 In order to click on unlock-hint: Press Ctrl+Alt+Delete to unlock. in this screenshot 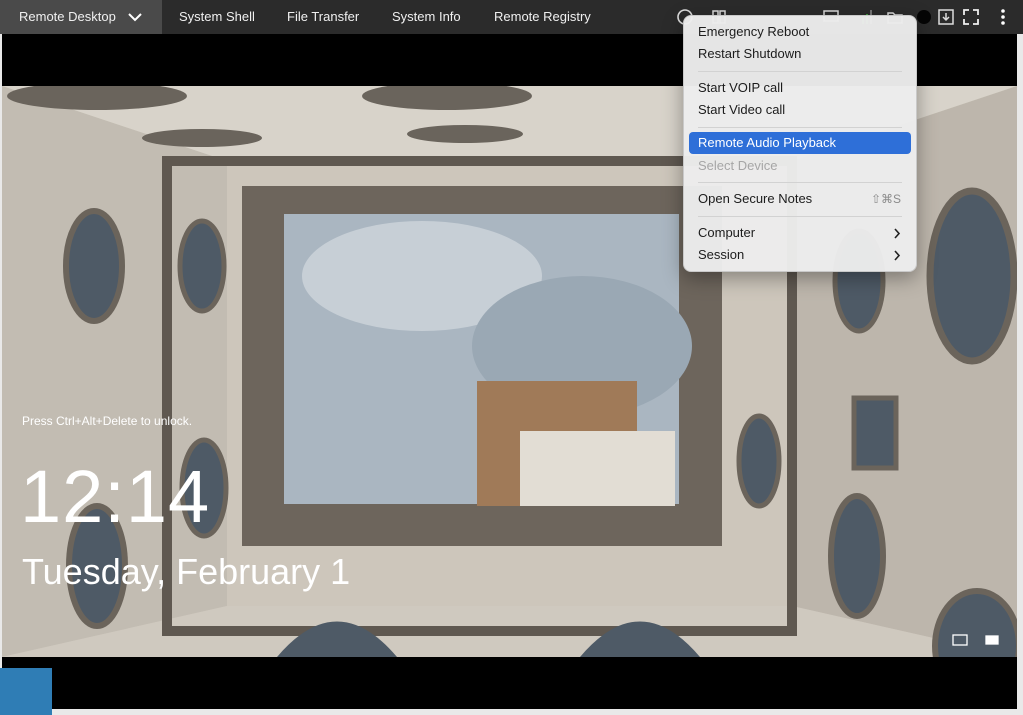, I will do `click(107, 421)`.